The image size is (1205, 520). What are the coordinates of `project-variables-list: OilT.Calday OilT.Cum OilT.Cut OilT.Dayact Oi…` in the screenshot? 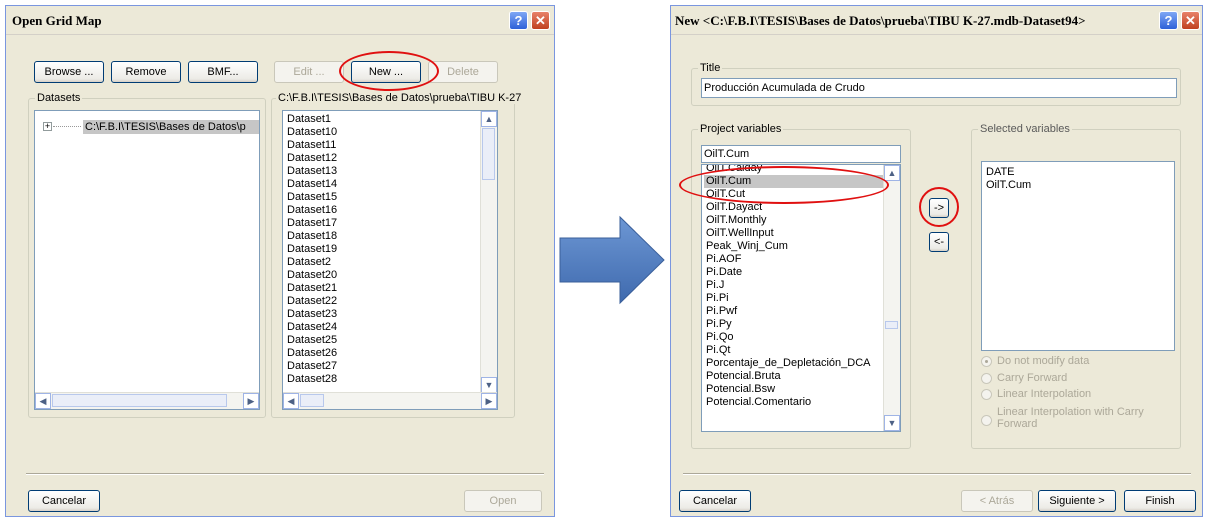 It's located at (801, 298).